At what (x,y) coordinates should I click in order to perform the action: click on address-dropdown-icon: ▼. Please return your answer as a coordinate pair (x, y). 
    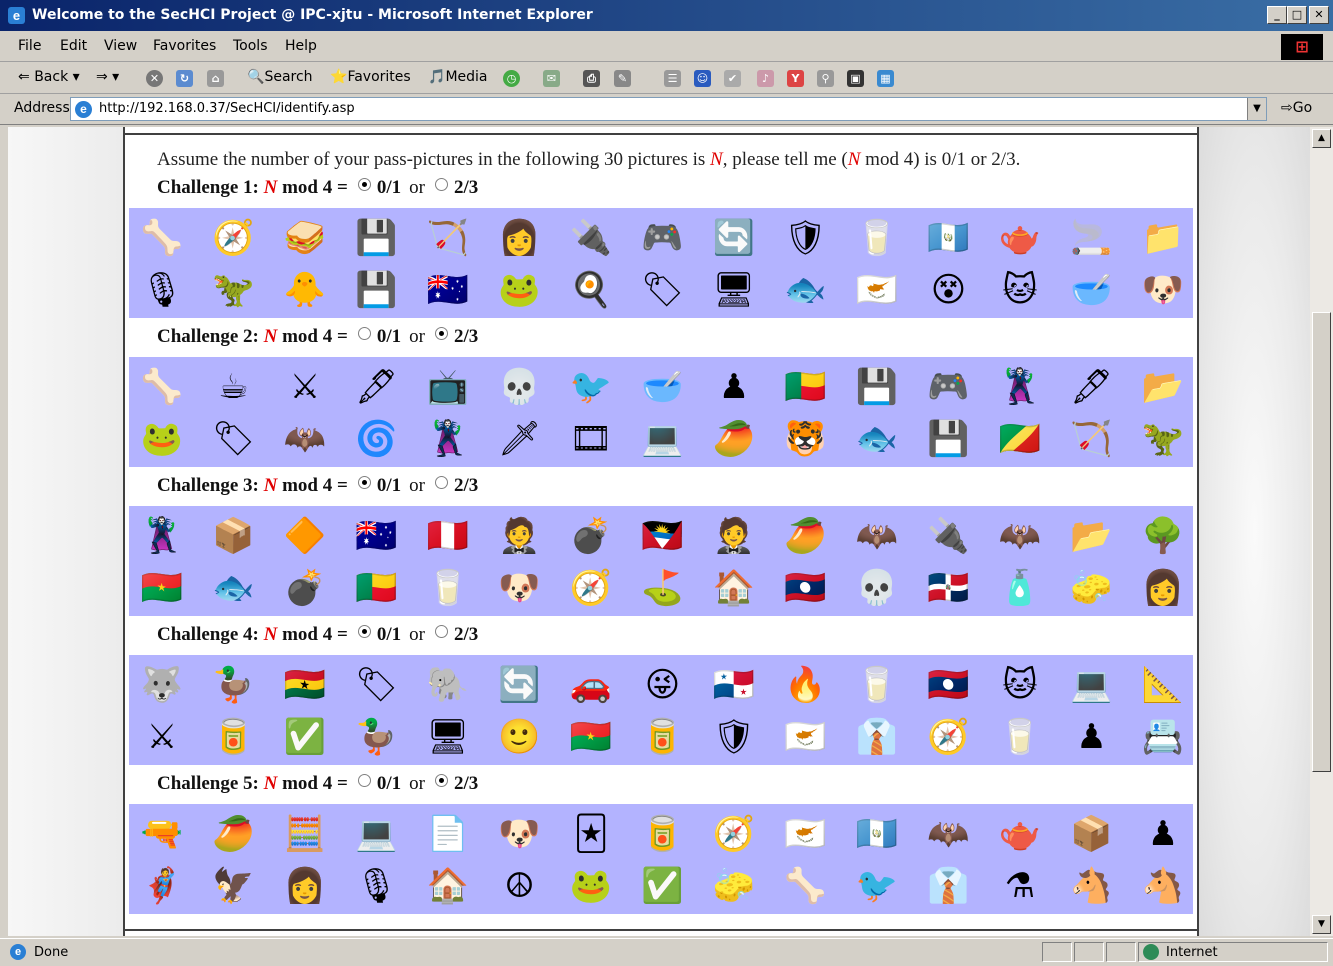
    Looking at the image, I should click on (1256, 109).